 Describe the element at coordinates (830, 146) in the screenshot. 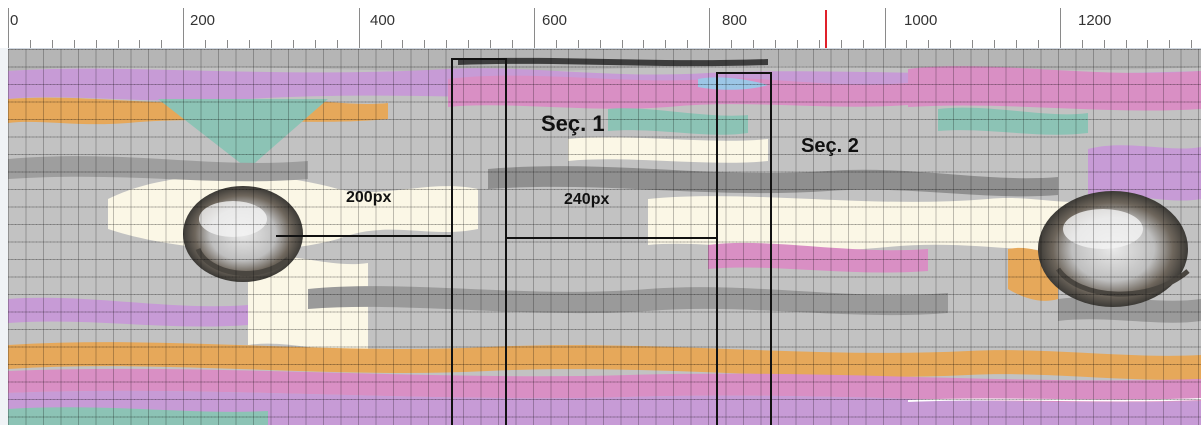

I see `section-2-label: Seç. 2` at that location.